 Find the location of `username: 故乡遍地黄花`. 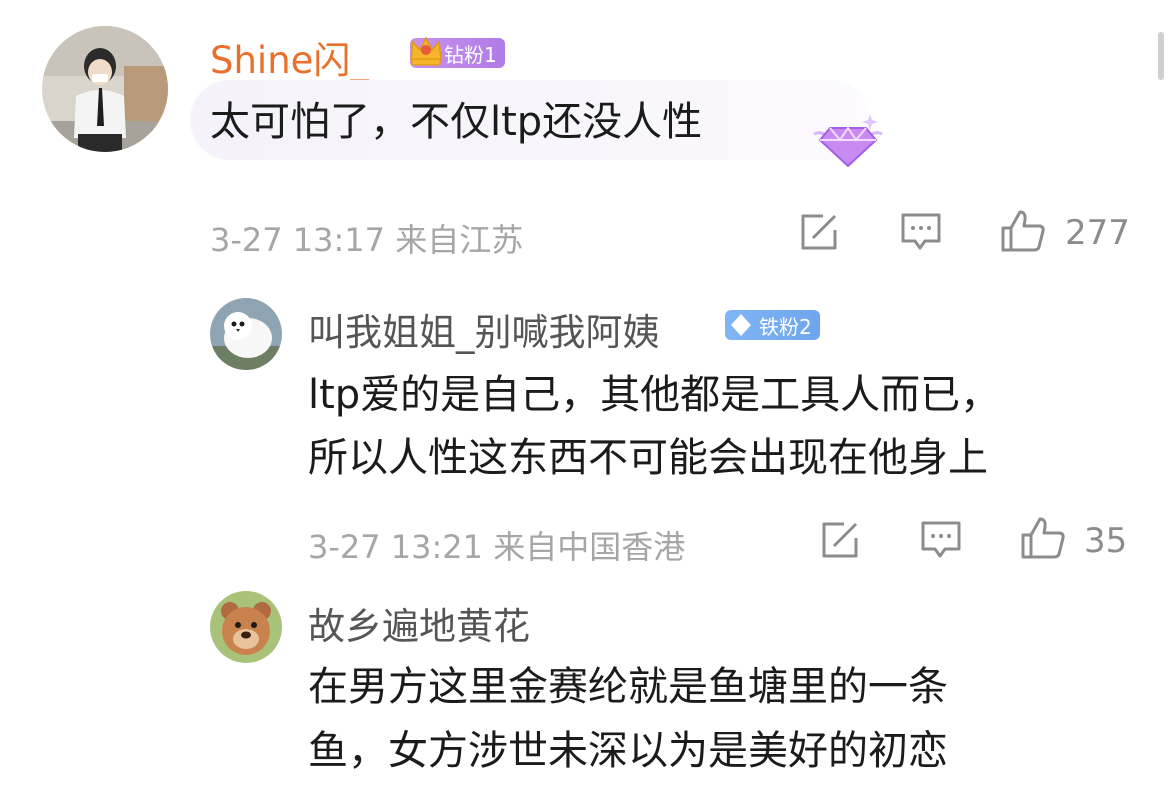

username: 故乡遍地黄花 is located at coordinates (419, 623).